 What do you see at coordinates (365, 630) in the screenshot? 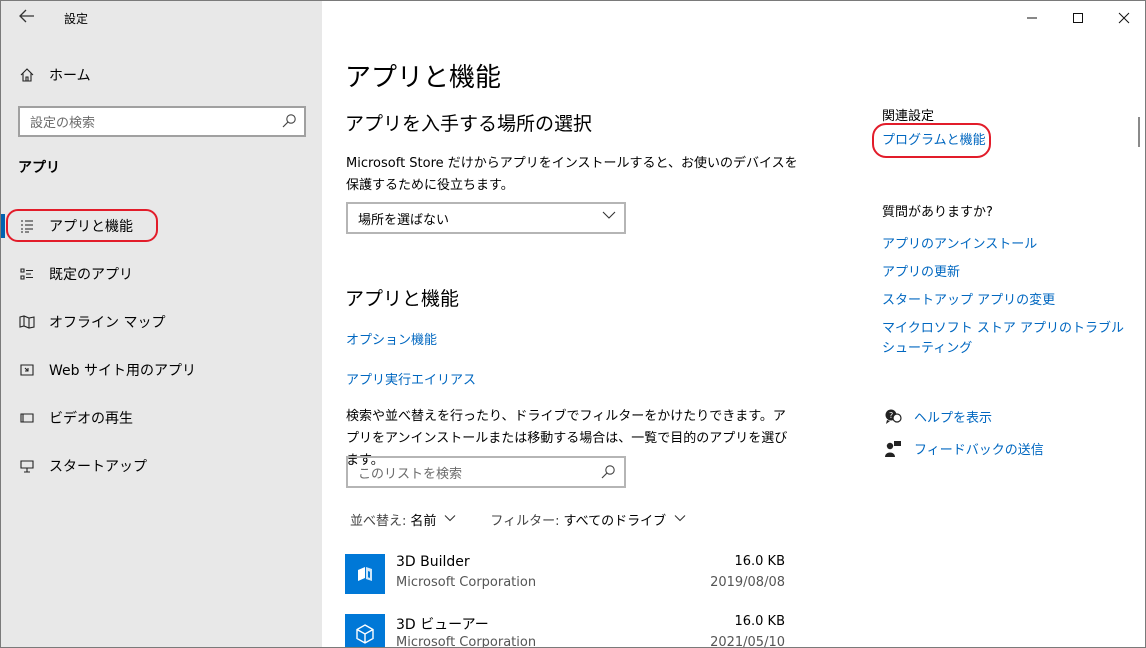
I see `3d-viewer-app-icon` at bounding box center [365, 630].